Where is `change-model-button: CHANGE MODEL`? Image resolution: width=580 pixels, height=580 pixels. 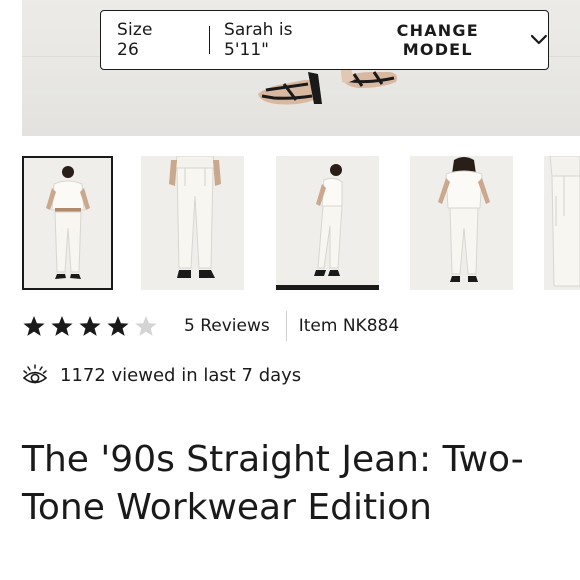 change-model-button: CHANGE MODEL is located at coordinates (437, 40).